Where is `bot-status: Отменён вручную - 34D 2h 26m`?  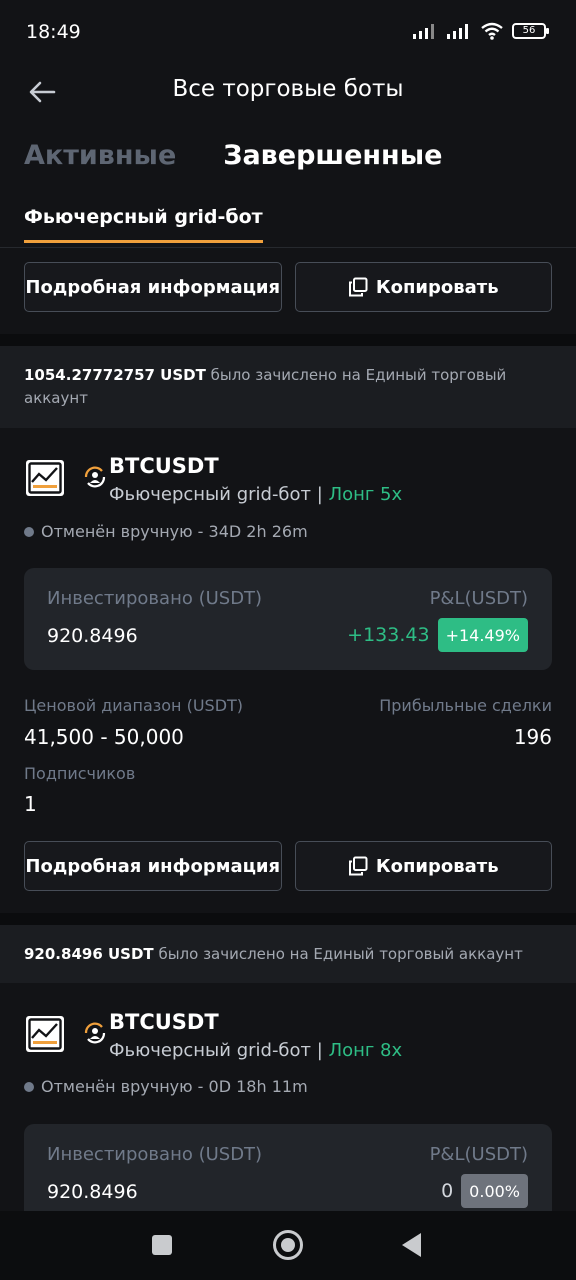
bot-status: Отменён вручную - 34D 2h 26m is located at coordinates (166, 531).